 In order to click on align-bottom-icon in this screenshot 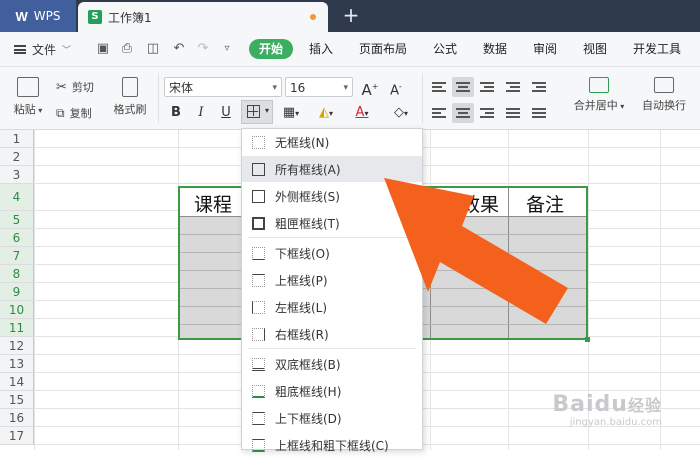, I will do `click(487, 87)`.